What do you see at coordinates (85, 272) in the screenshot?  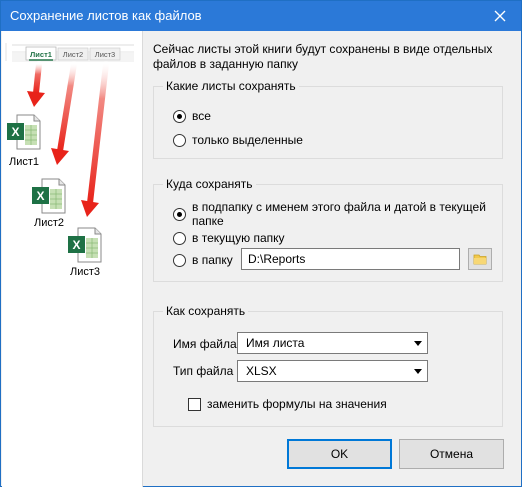 I see `file-label-3: Лист3` at bounding box center [85, 272].